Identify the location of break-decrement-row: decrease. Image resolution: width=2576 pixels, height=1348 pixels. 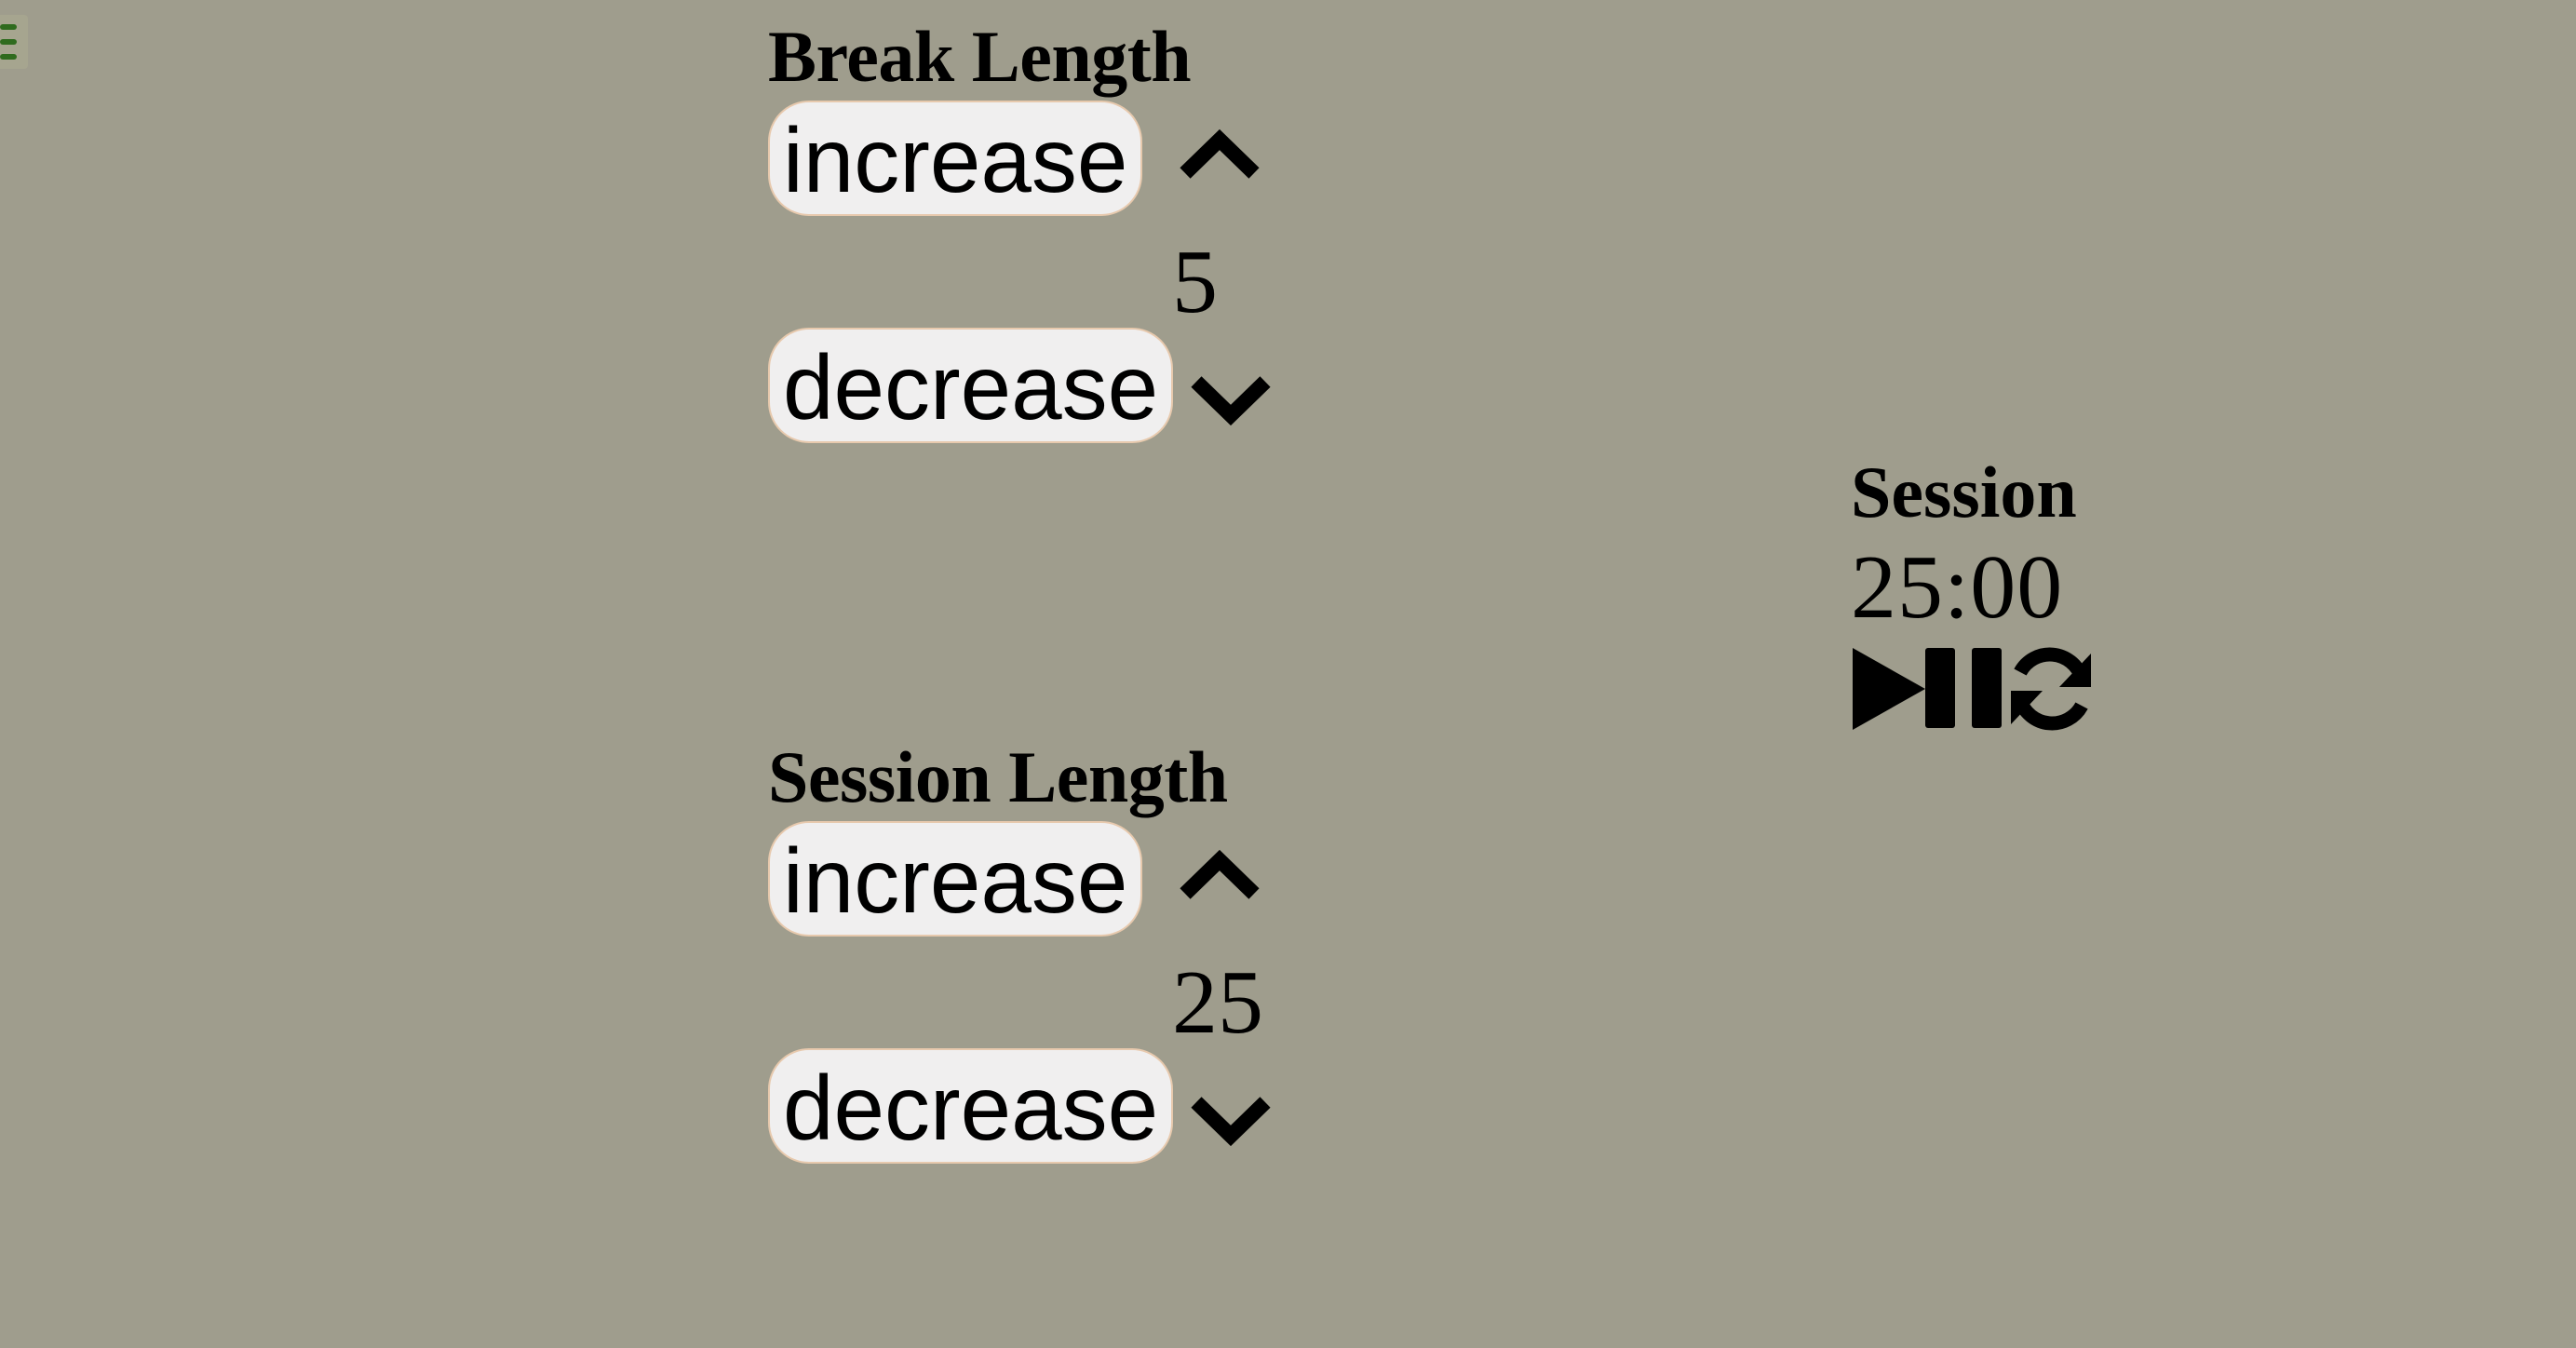
(1047, 388).